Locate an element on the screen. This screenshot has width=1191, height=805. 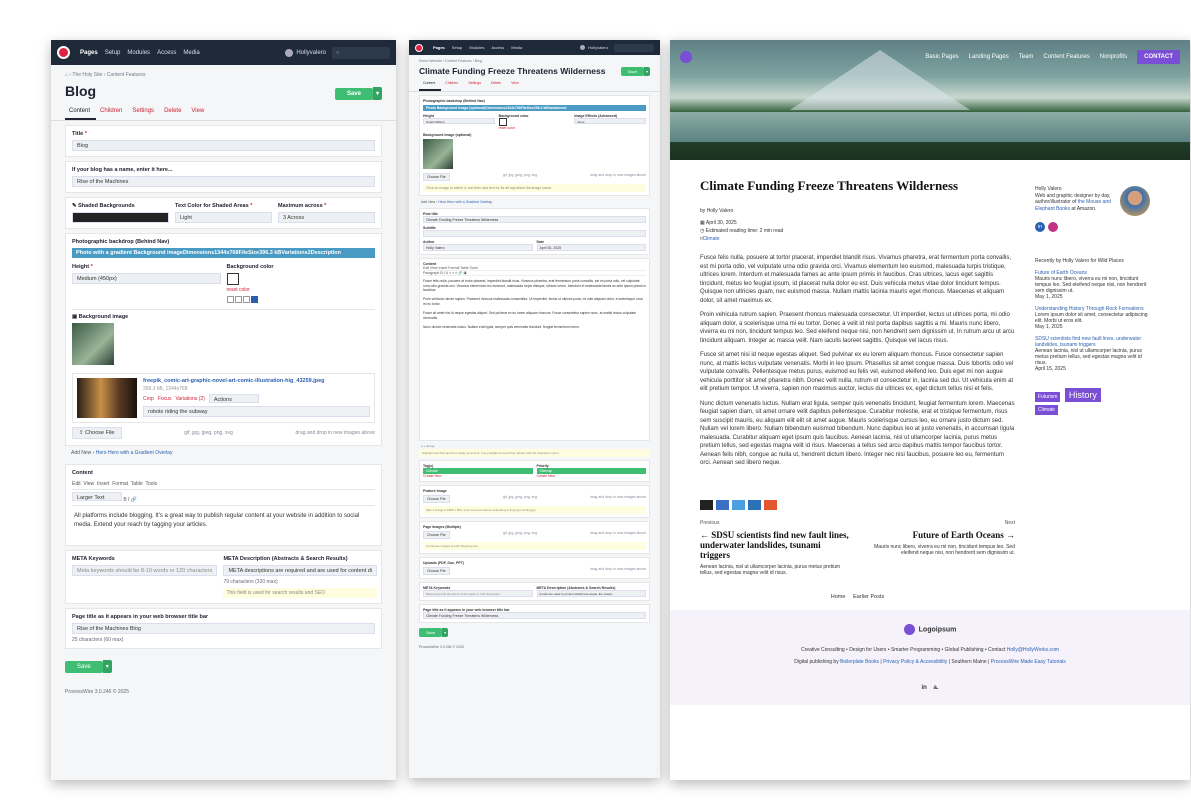
reddit-share-icon is located at coordinates (770, 504).